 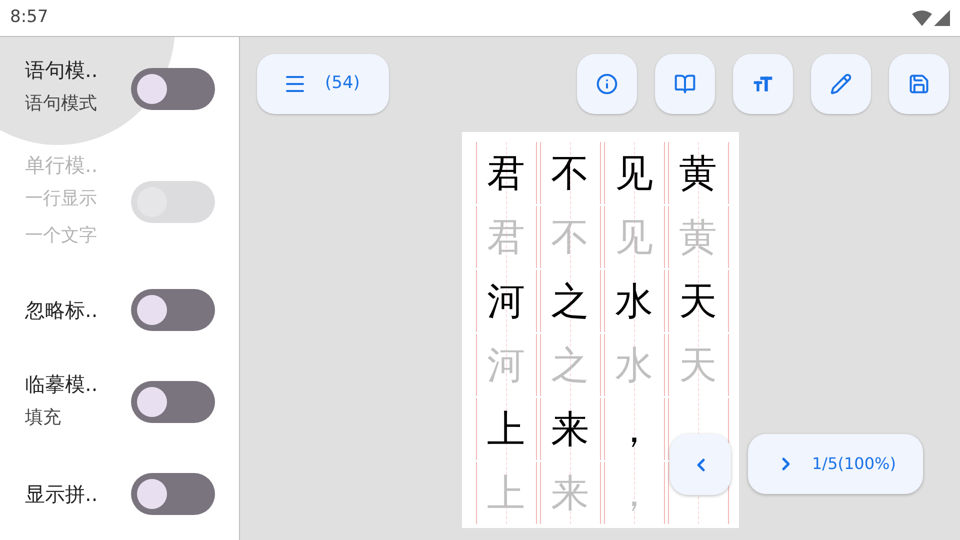 What do you see at coordinates (634, 429) in the screenshot?
I see `character: ，` at bounding box center [634, 429].